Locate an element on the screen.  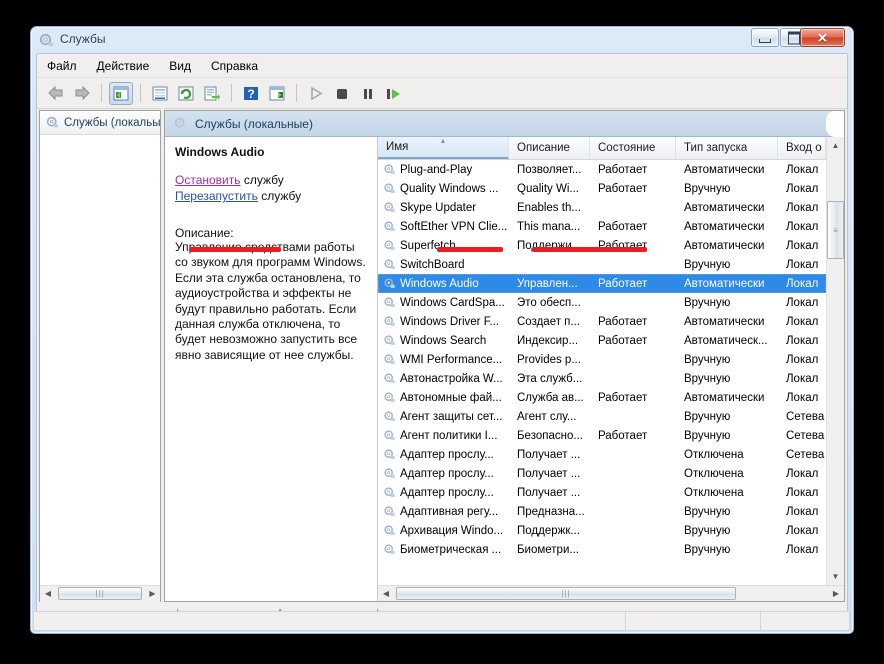
restart-service-link: Перезапустить is located at coordinates (216, 196).